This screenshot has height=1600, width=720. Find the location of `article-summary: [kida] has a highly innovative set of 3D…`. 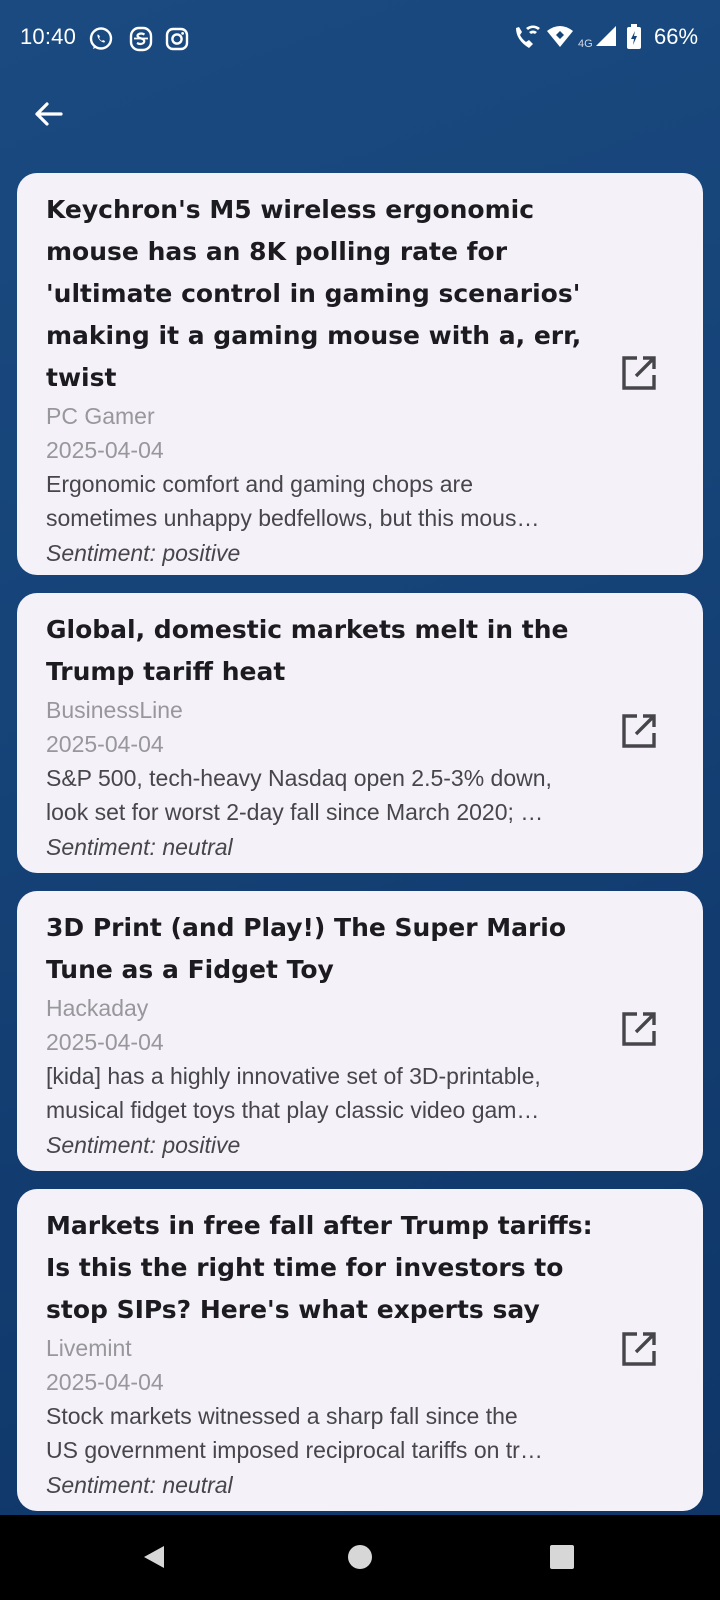

article-summary: [kida] has a highly innovative set of 3D… is located at coordinates (326, 1093).